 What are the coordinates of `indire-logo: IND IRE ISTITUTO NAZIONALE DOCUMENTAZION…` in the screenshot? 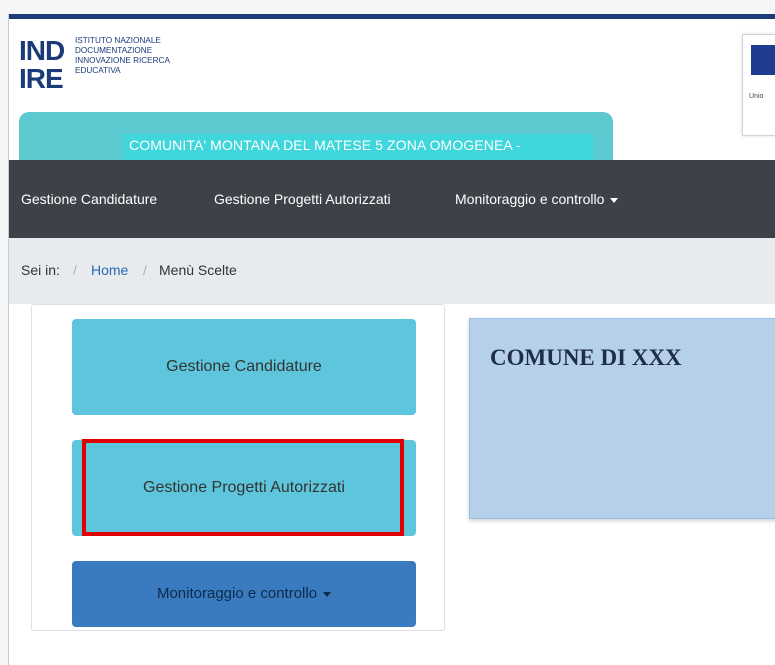 It's located at (104, 78).